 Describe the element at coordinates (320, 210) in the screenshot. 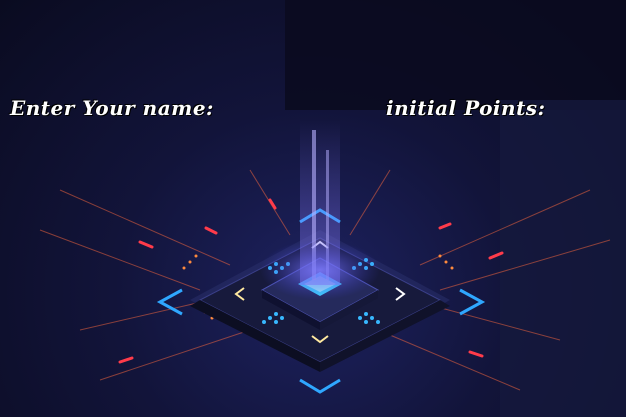

I see `light-beam` at that location.